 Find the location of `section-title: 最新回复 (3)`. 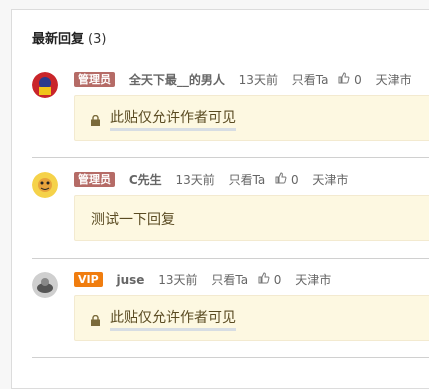

section-title: 最新回复 (3) is located at coordinates (69, 37).